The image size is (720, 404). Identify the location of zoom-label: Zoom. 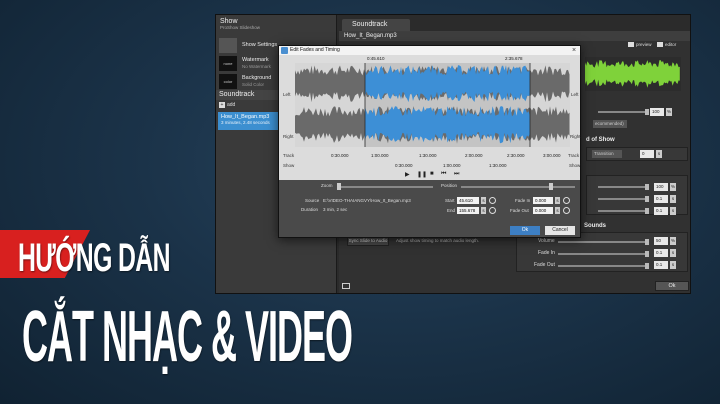
(327, 185).